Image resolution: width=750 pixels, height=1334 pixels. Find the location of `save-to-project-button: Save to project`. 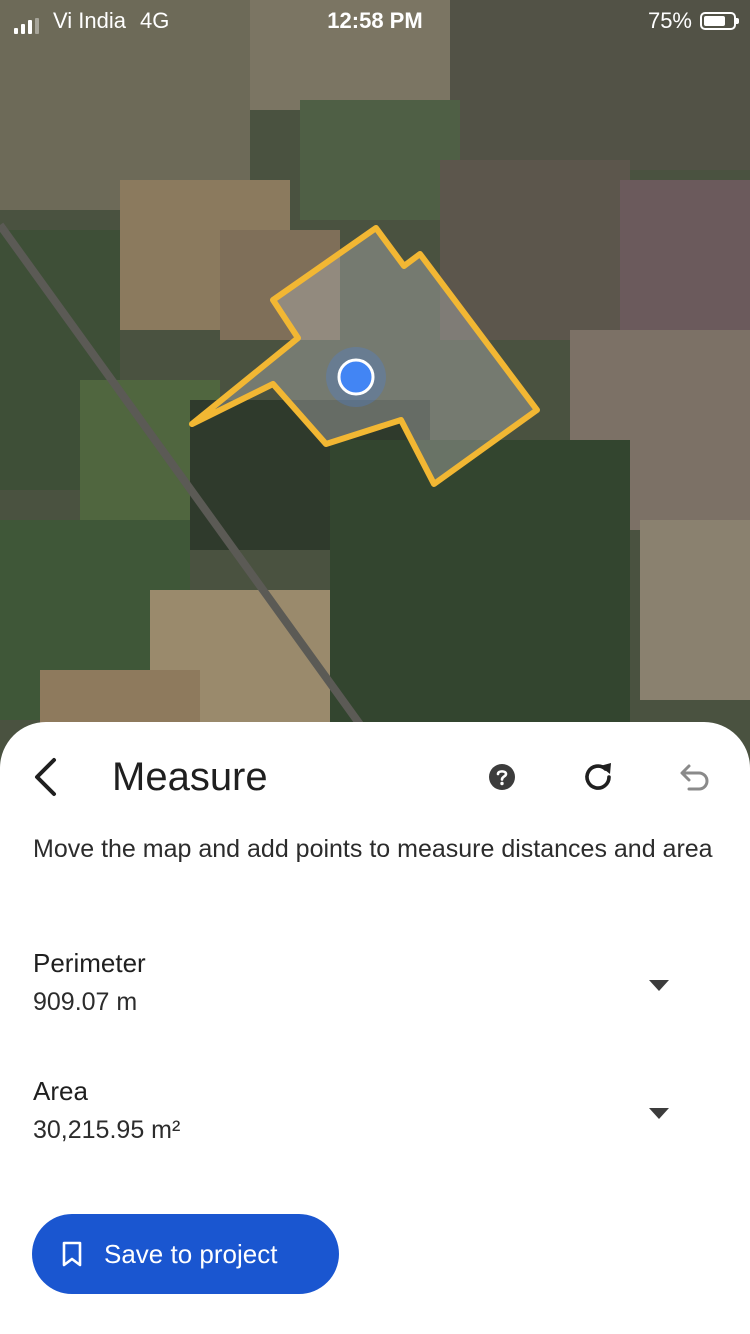

save-to-project-button: Save to project is located at coordinates (185, 1254).